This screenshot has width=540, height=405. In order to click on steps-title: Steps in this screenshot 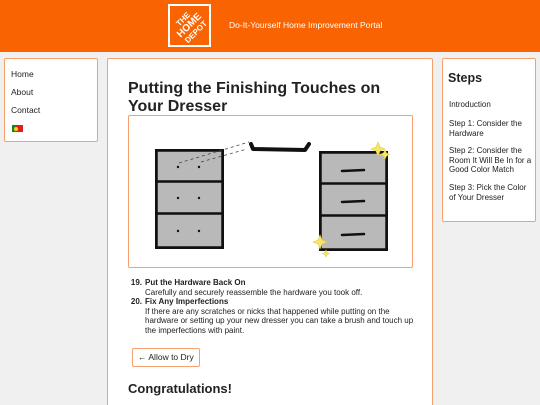, I will do `click(465, 78)`.